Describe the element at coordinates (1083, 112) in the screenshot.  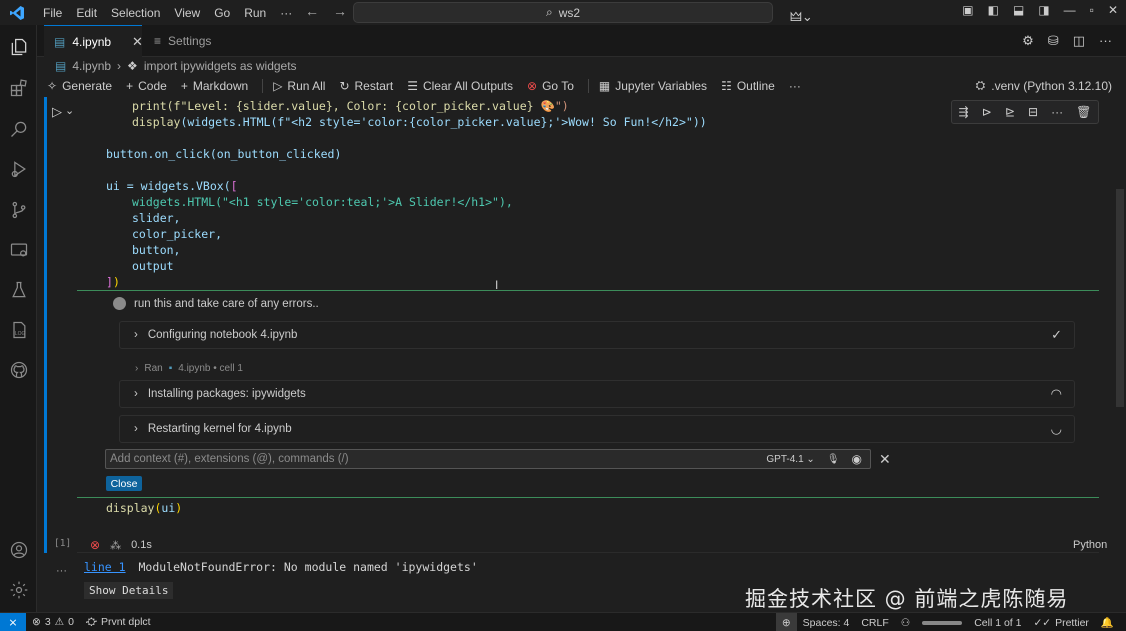
I see `delete-cell-icon: 🗑` at that location.